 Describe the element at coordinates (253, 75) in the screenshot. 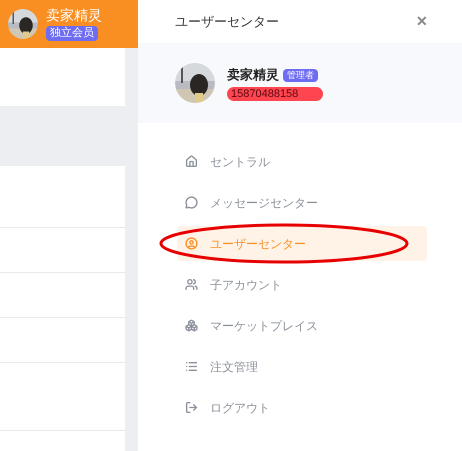

I see `profile-name: 卖家精灵` at that location.